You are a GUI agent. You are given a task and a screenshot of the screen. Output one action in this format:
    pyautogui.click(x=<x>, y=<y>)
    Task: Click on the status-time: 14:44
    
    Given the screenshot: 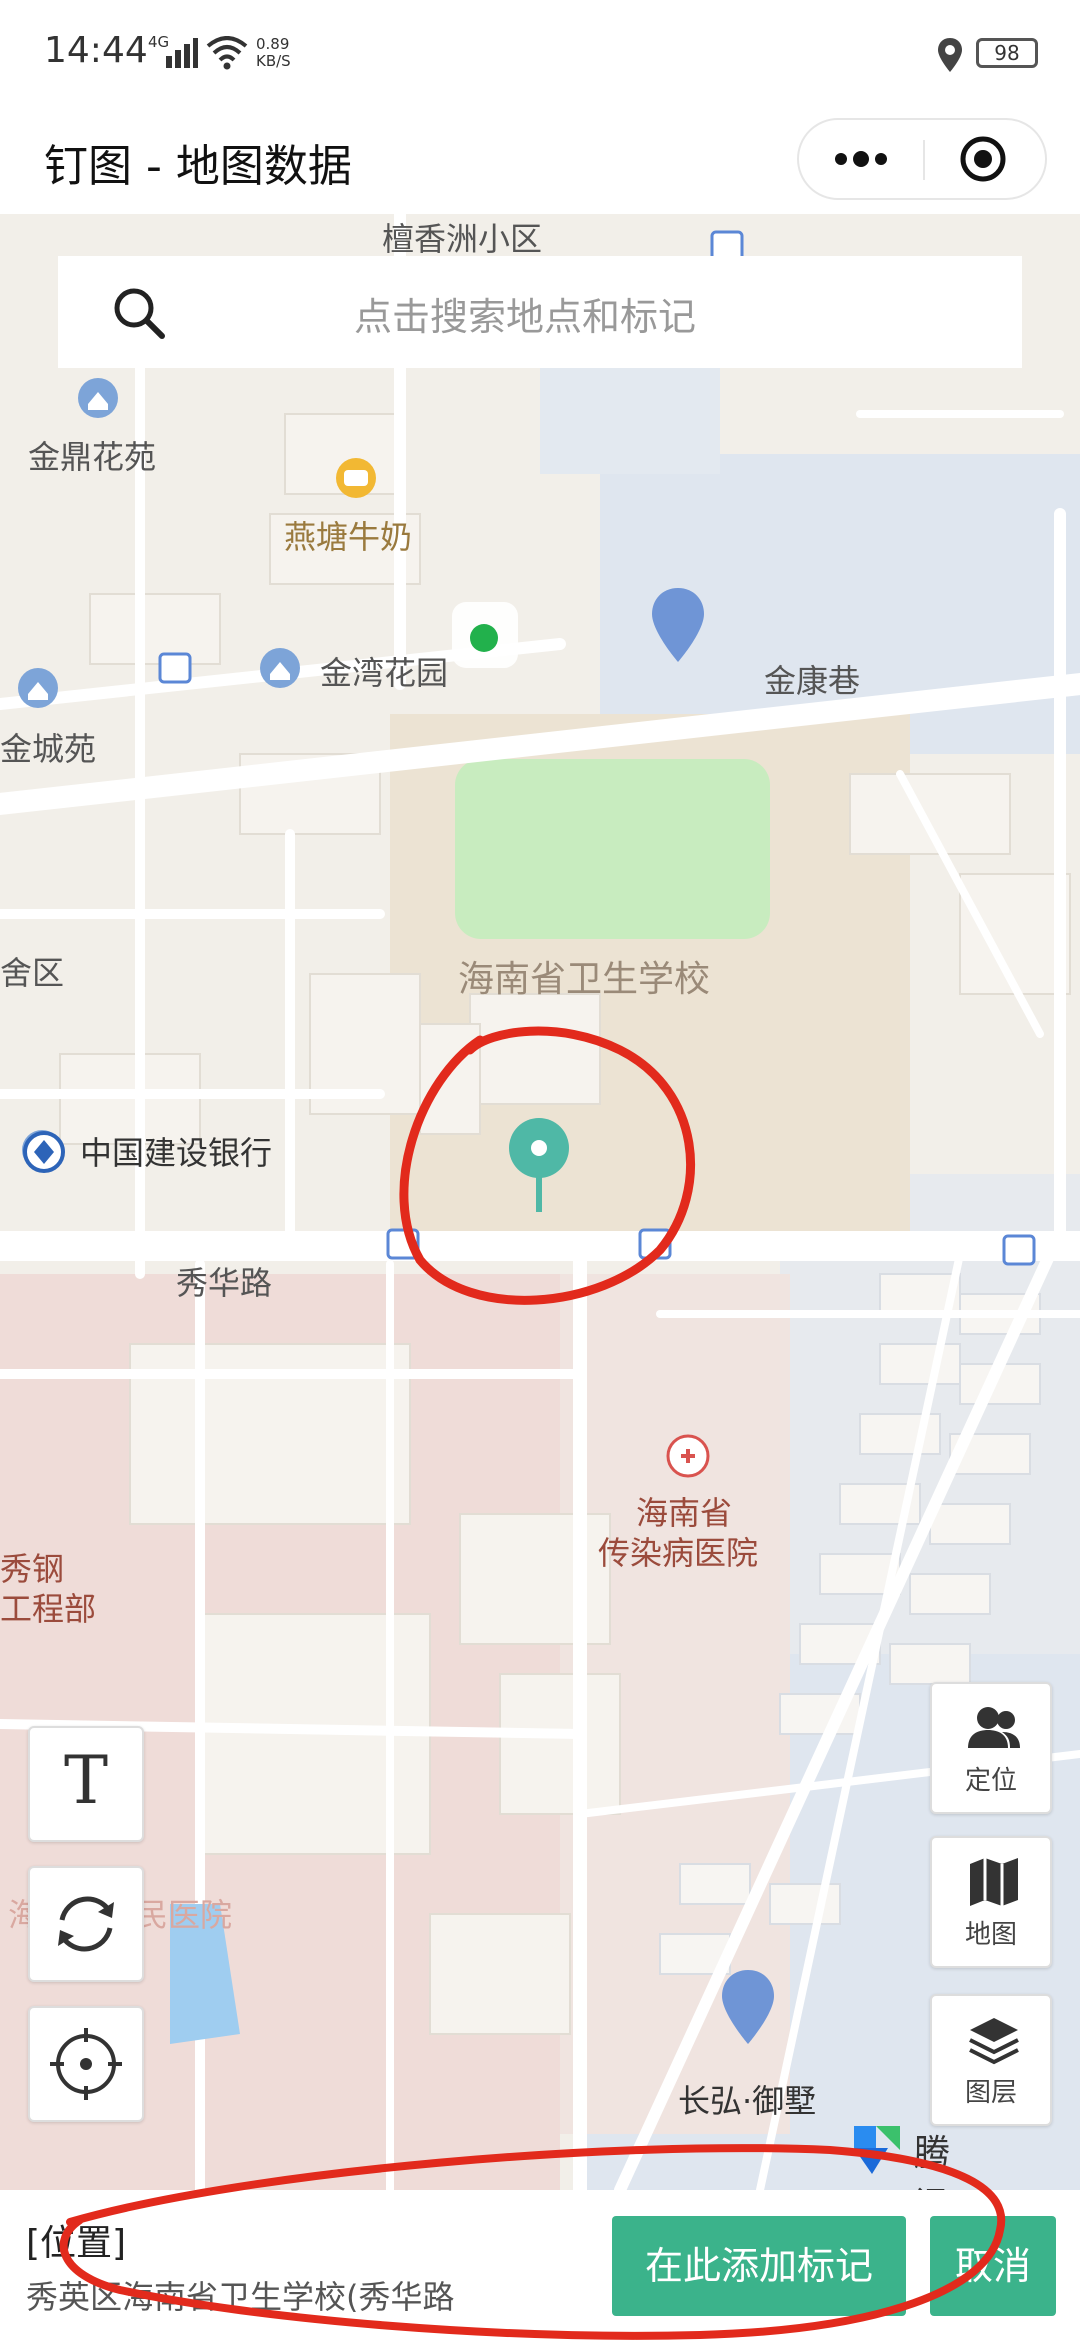 What is the action you would take?
    pyautogui.click(x=96, y=50)
    